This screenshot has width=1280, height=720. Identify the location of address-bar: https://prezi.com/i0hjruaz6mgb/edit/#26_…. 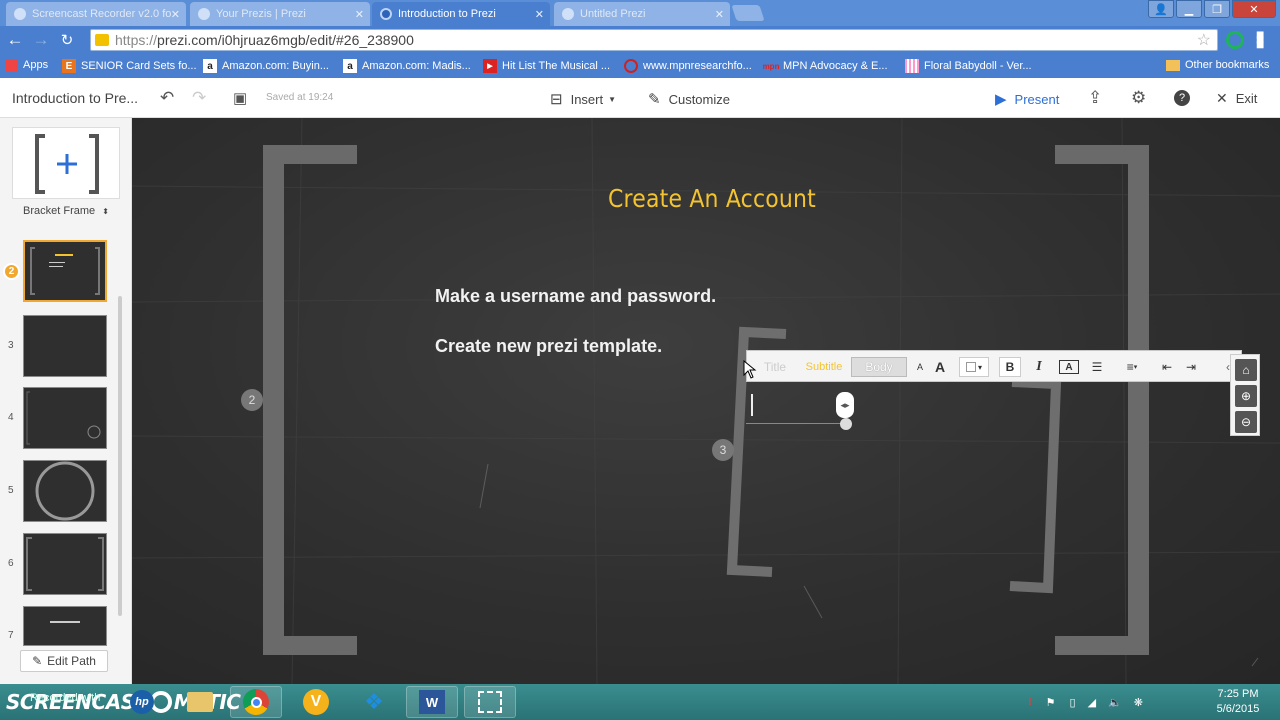
(654, 40).